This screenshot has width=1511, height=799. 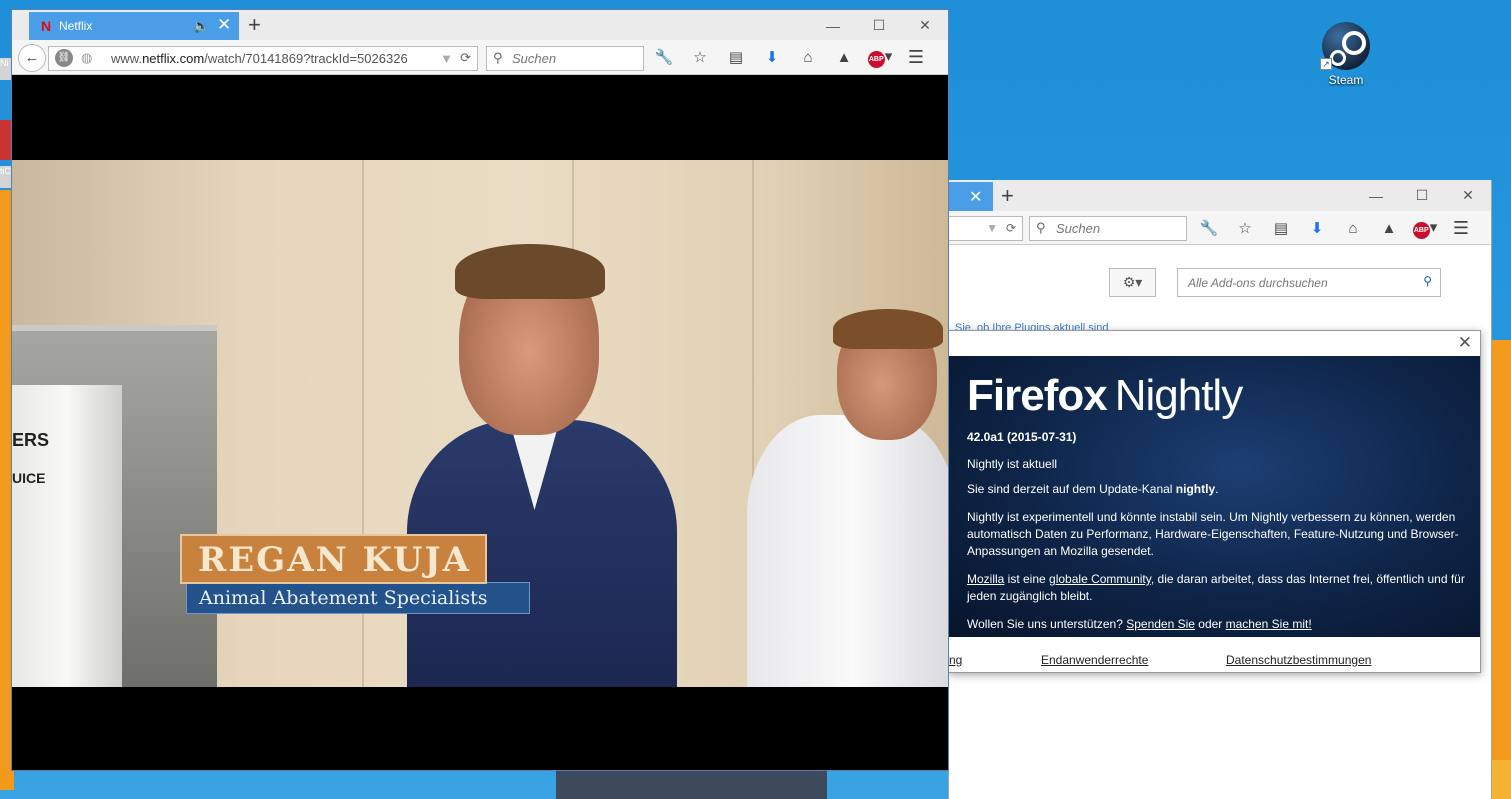 I want to click on front-window-titlebar: N Netflix 🔈 ✕ + — ☐ ✕, so click(x=480, y=25).